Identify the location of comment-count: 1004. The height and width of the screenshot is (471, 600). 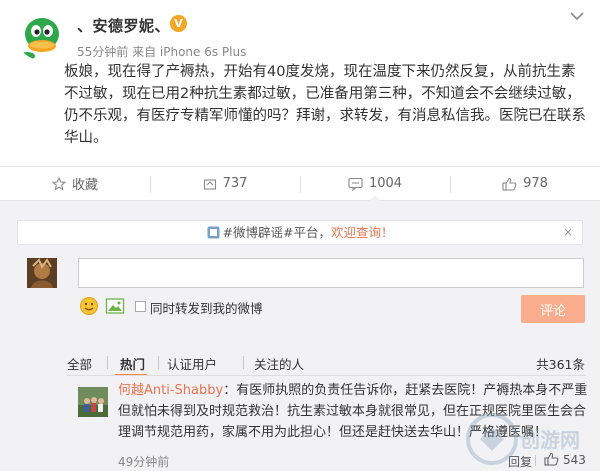
(385, 183).